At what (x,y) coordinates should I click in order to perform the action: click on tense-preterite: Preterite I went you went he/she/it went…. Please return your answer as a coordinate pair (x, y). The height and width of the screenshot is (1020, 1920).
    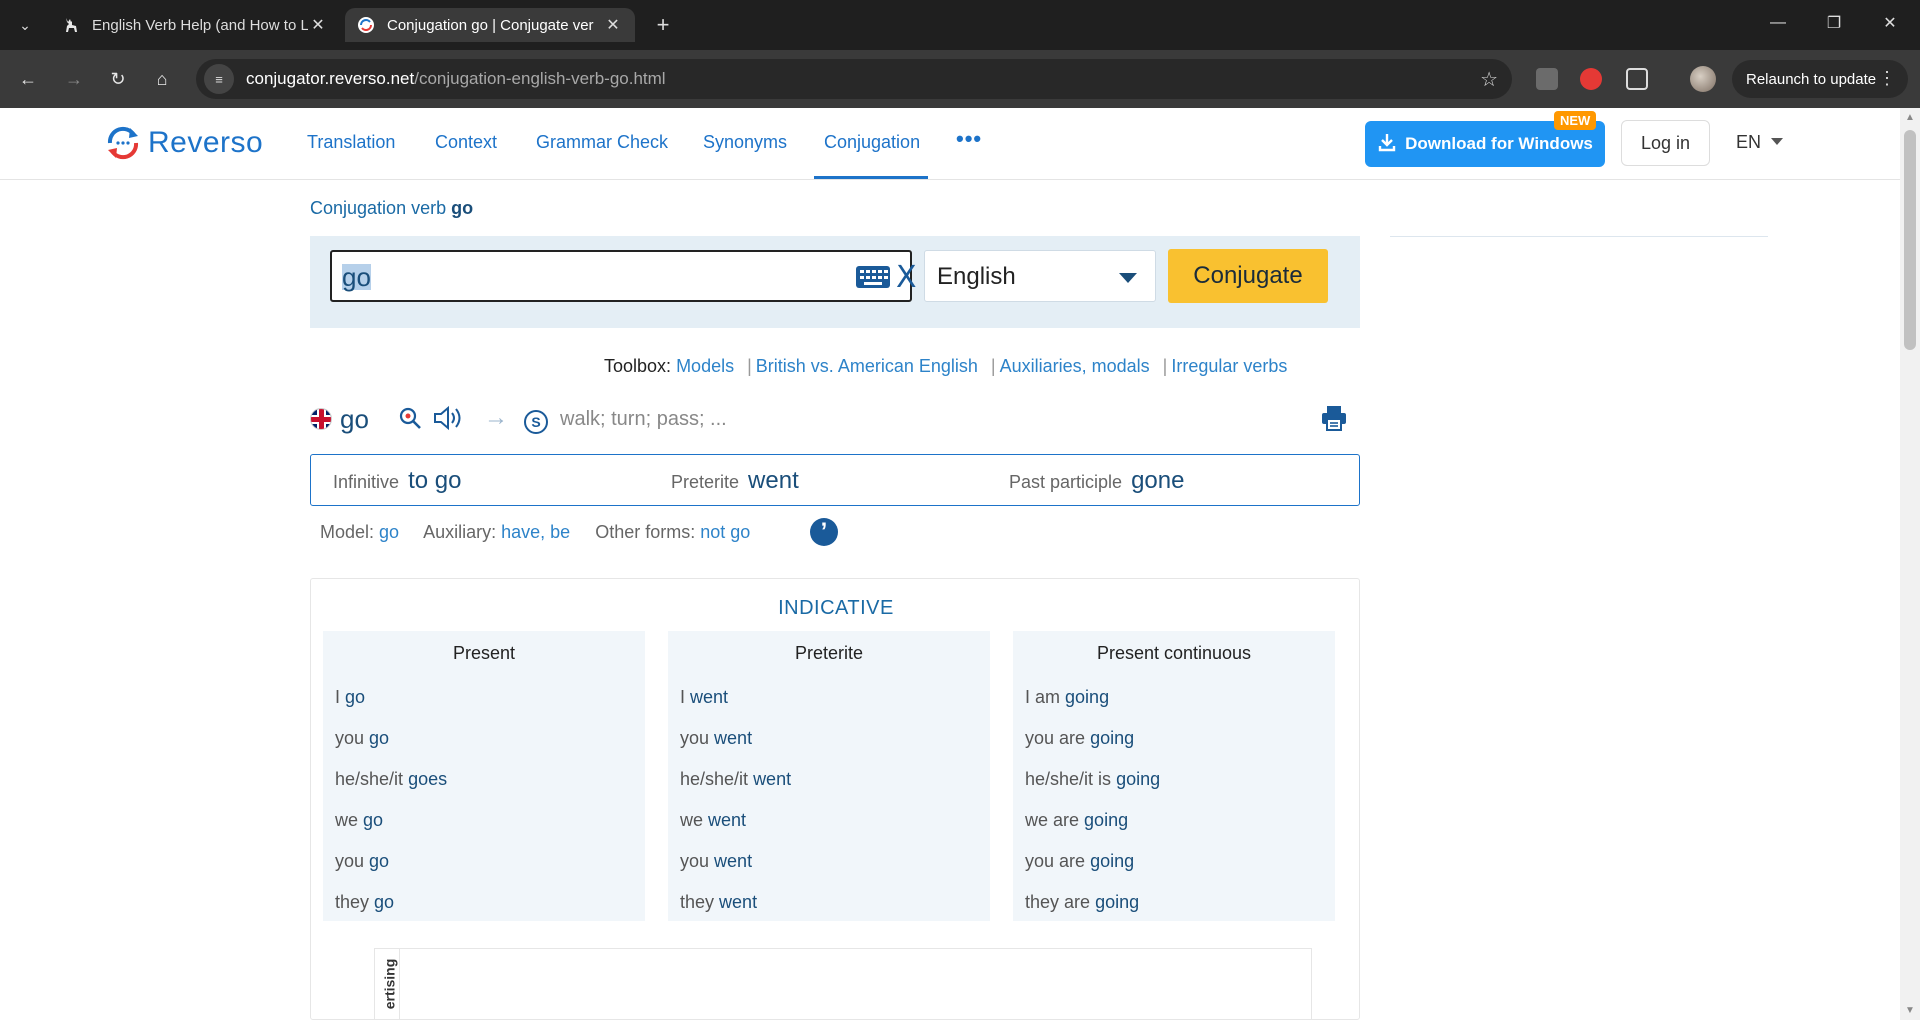
    Looking at the image, I should click on (829, 776).